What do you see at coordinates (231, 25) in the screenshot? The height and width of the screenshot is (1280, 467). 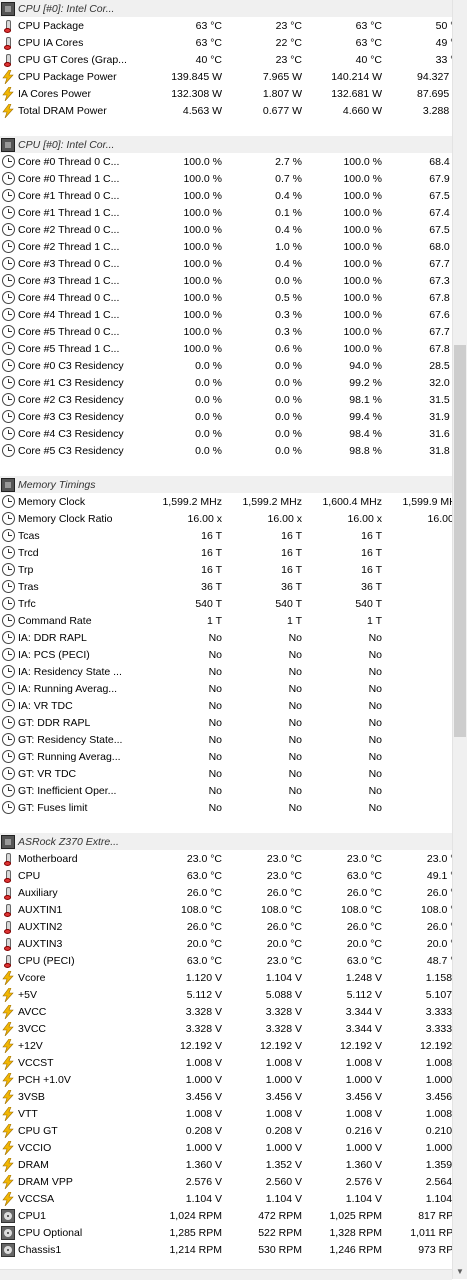 I see `sensor-row: CPU Package 63 °C 23 °C 63 °C 50 °C` at bounding box center [231, 25].